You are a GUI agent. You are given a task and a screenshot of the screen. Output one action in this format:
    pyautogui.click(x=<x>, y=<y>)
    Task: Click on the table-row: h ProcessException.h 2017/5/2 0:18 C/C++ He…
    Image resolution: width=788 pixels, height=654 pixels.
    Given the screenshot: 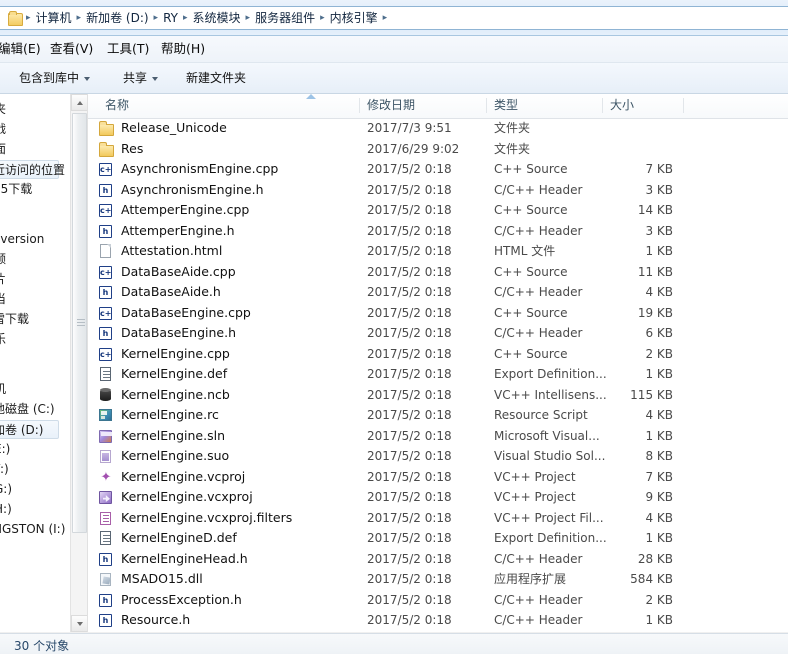 What is the action you would take?
    pyautogui.click(x=438, y=600)
    